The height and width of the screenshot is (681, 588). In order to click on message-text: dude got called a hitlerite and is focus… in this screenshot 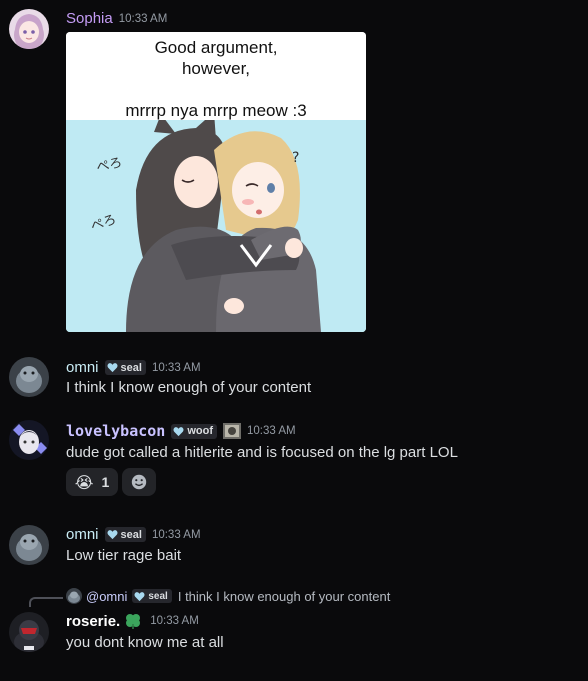, I will do `click(262, 452)`.